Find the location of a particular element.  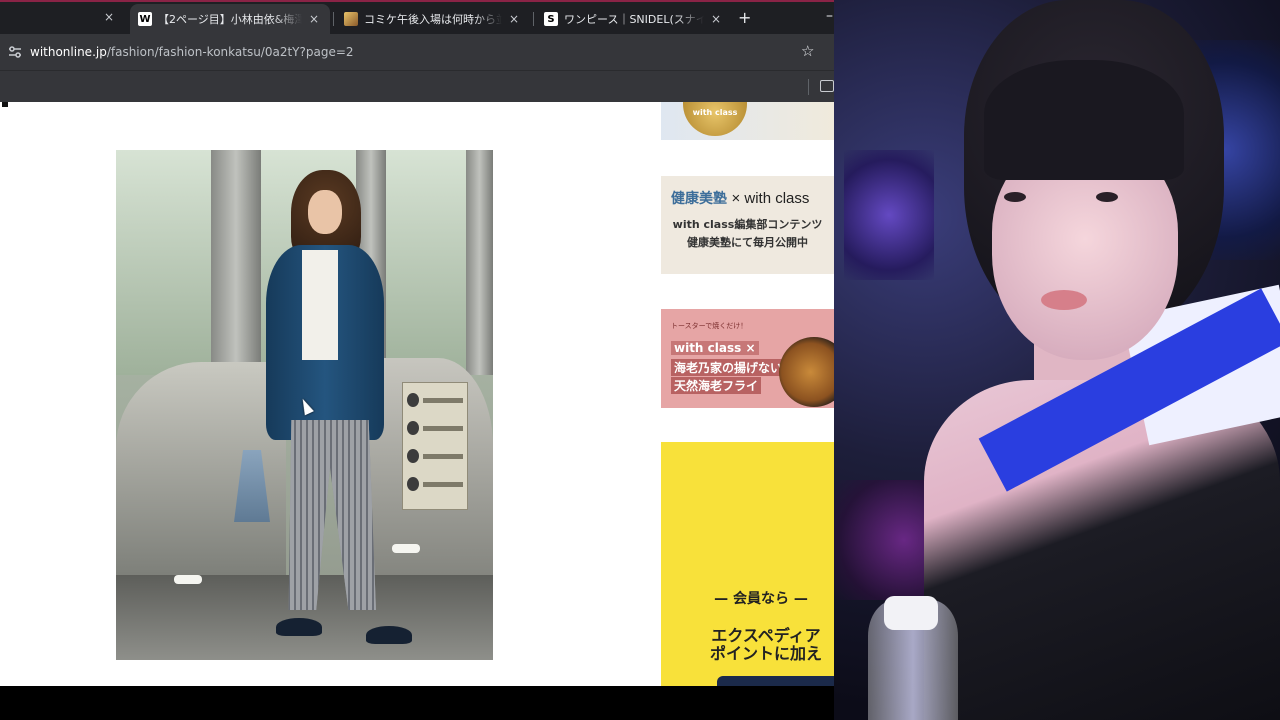

ad-kenkou-title: 健康美塾 × with class is located at coordinates (740, 198).